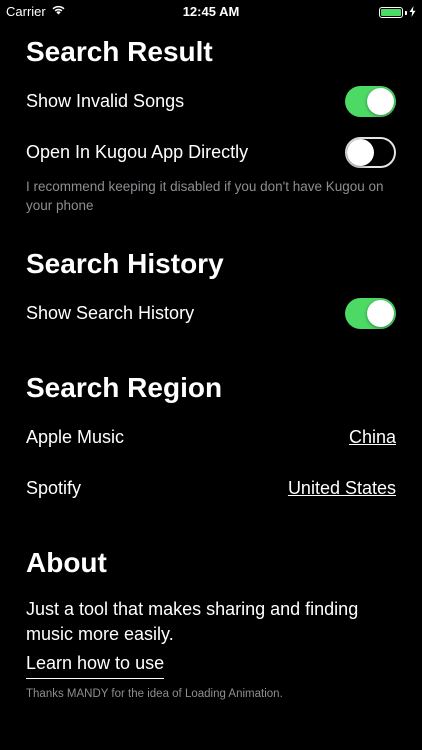 This screenshot has height=750, width=422. Describe the element at coordinates (406, 12) in the screenshot. I see `battery-nub` at that location.